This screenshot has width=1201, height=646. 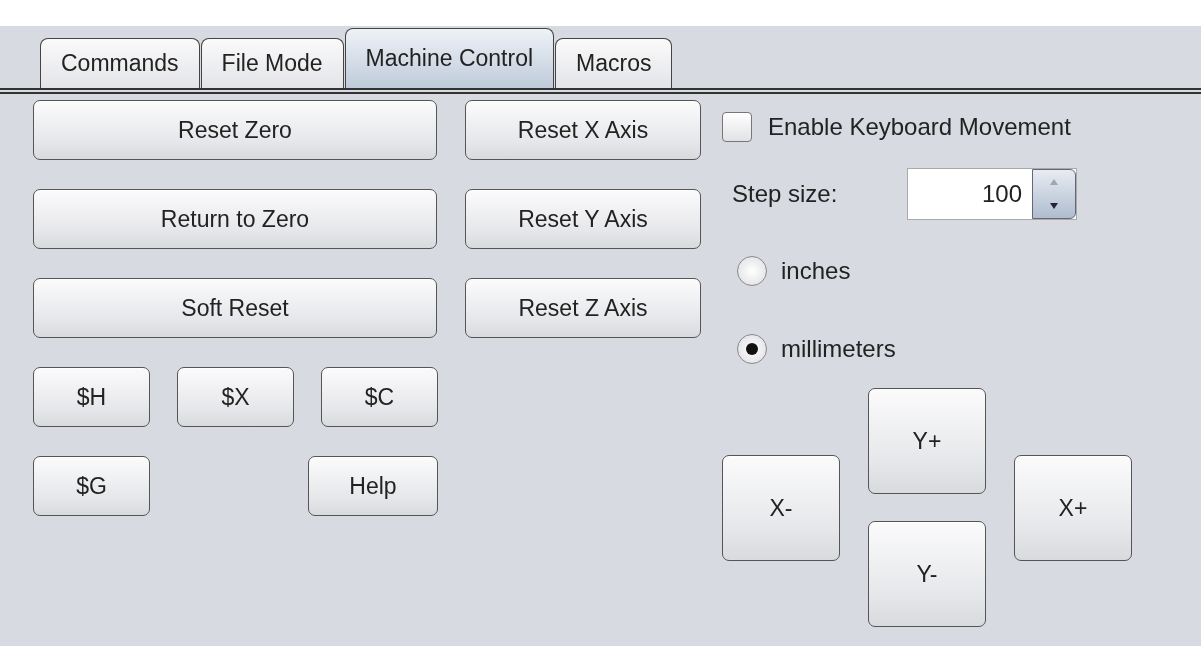 I want to click on tab: Commands, so click(x=120, y=63).